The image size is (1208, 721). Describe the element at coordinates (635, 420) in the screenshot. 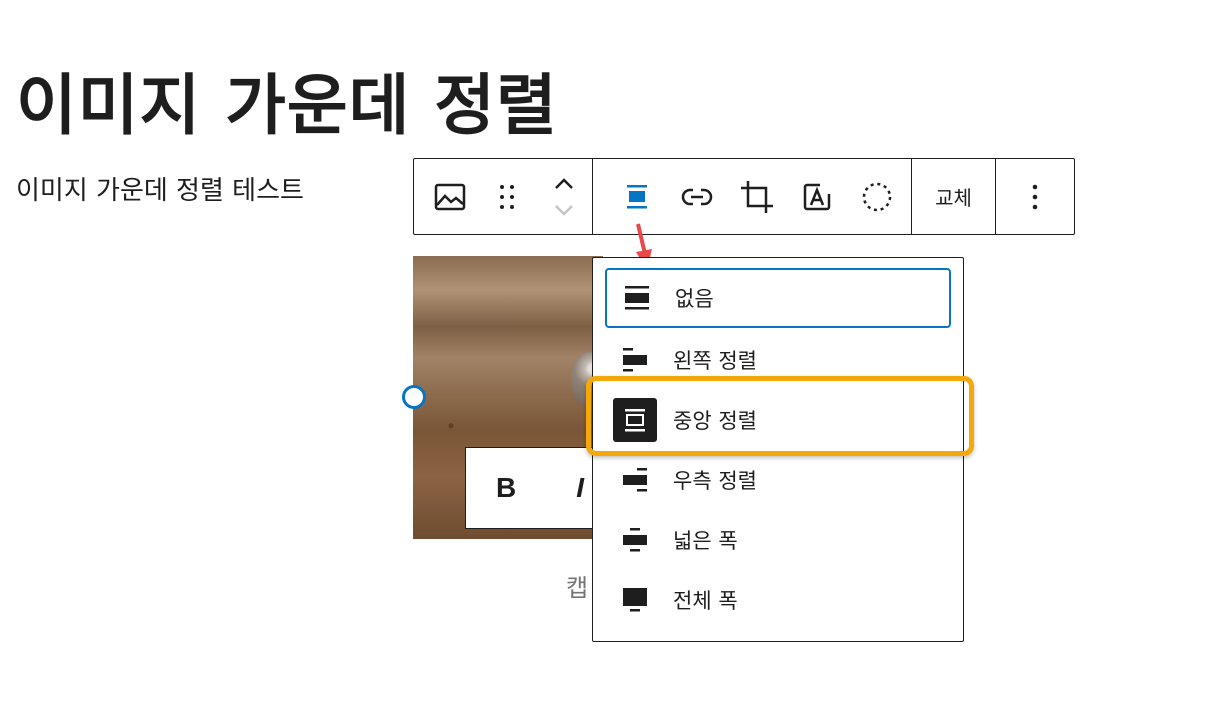

I see `align-center-icon` at that location.